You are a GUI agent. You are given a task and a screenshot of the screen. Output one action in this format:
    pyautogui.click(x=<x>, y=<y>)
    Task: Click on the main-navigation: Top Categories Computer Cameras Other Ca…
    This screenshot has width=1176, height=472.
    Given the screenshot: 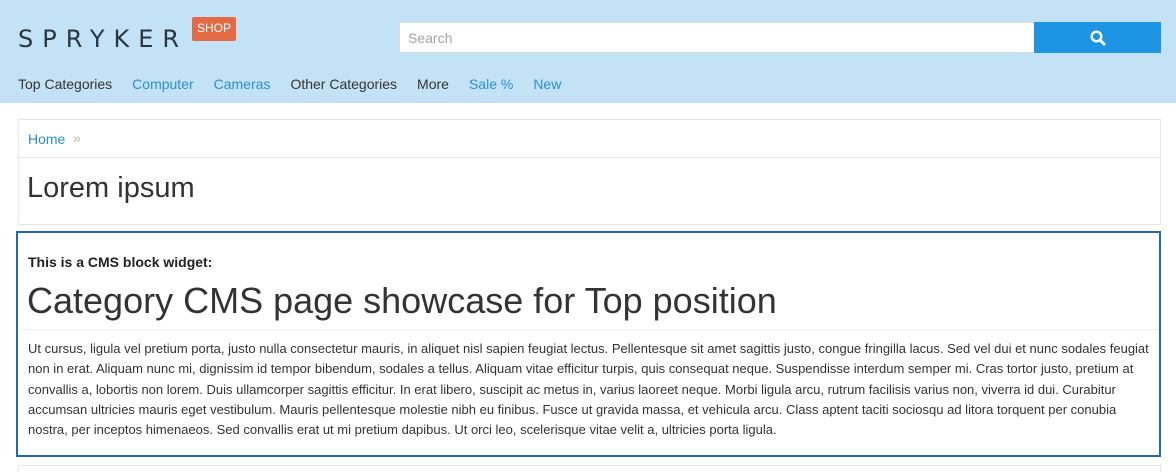 What is the action you would take?
    pyautogui.click(x=299, y=84)
    